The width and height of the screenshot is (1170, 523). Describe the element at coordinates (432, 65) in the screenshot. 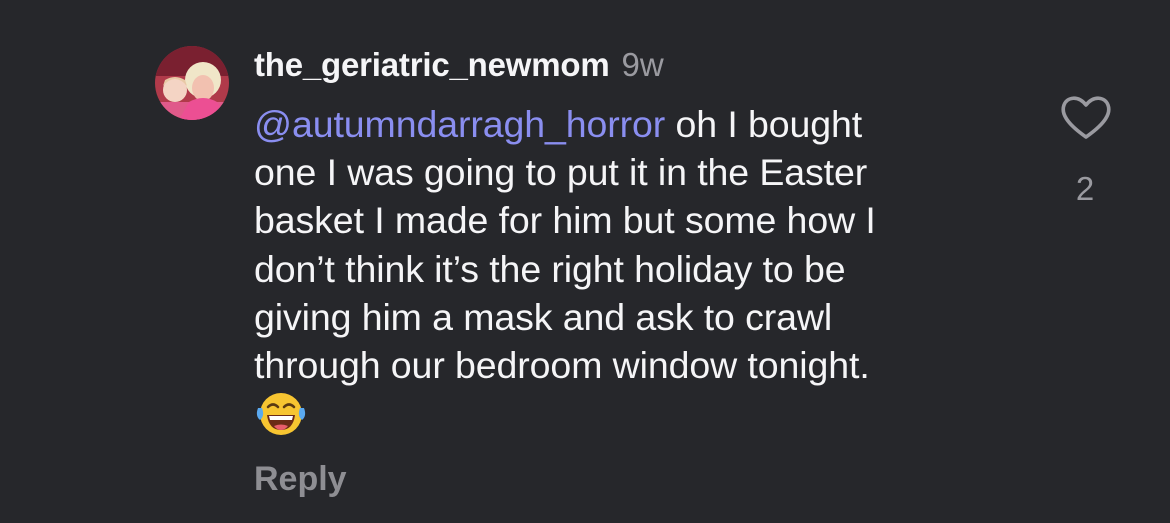

I see `username-link: the_geriatric_newmom` at that location.